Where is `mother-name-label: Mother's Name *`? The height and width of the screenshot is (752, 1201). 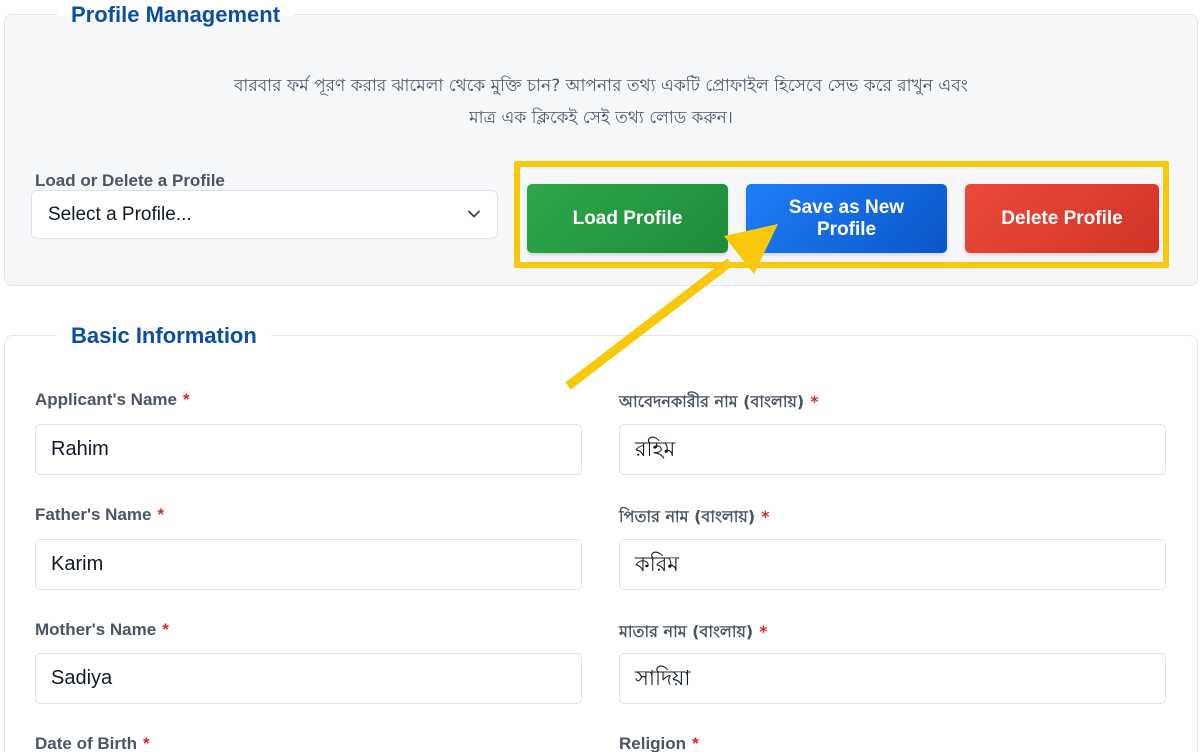 mother-name-label: Mother's Name * is located at coordinates (102, 630).